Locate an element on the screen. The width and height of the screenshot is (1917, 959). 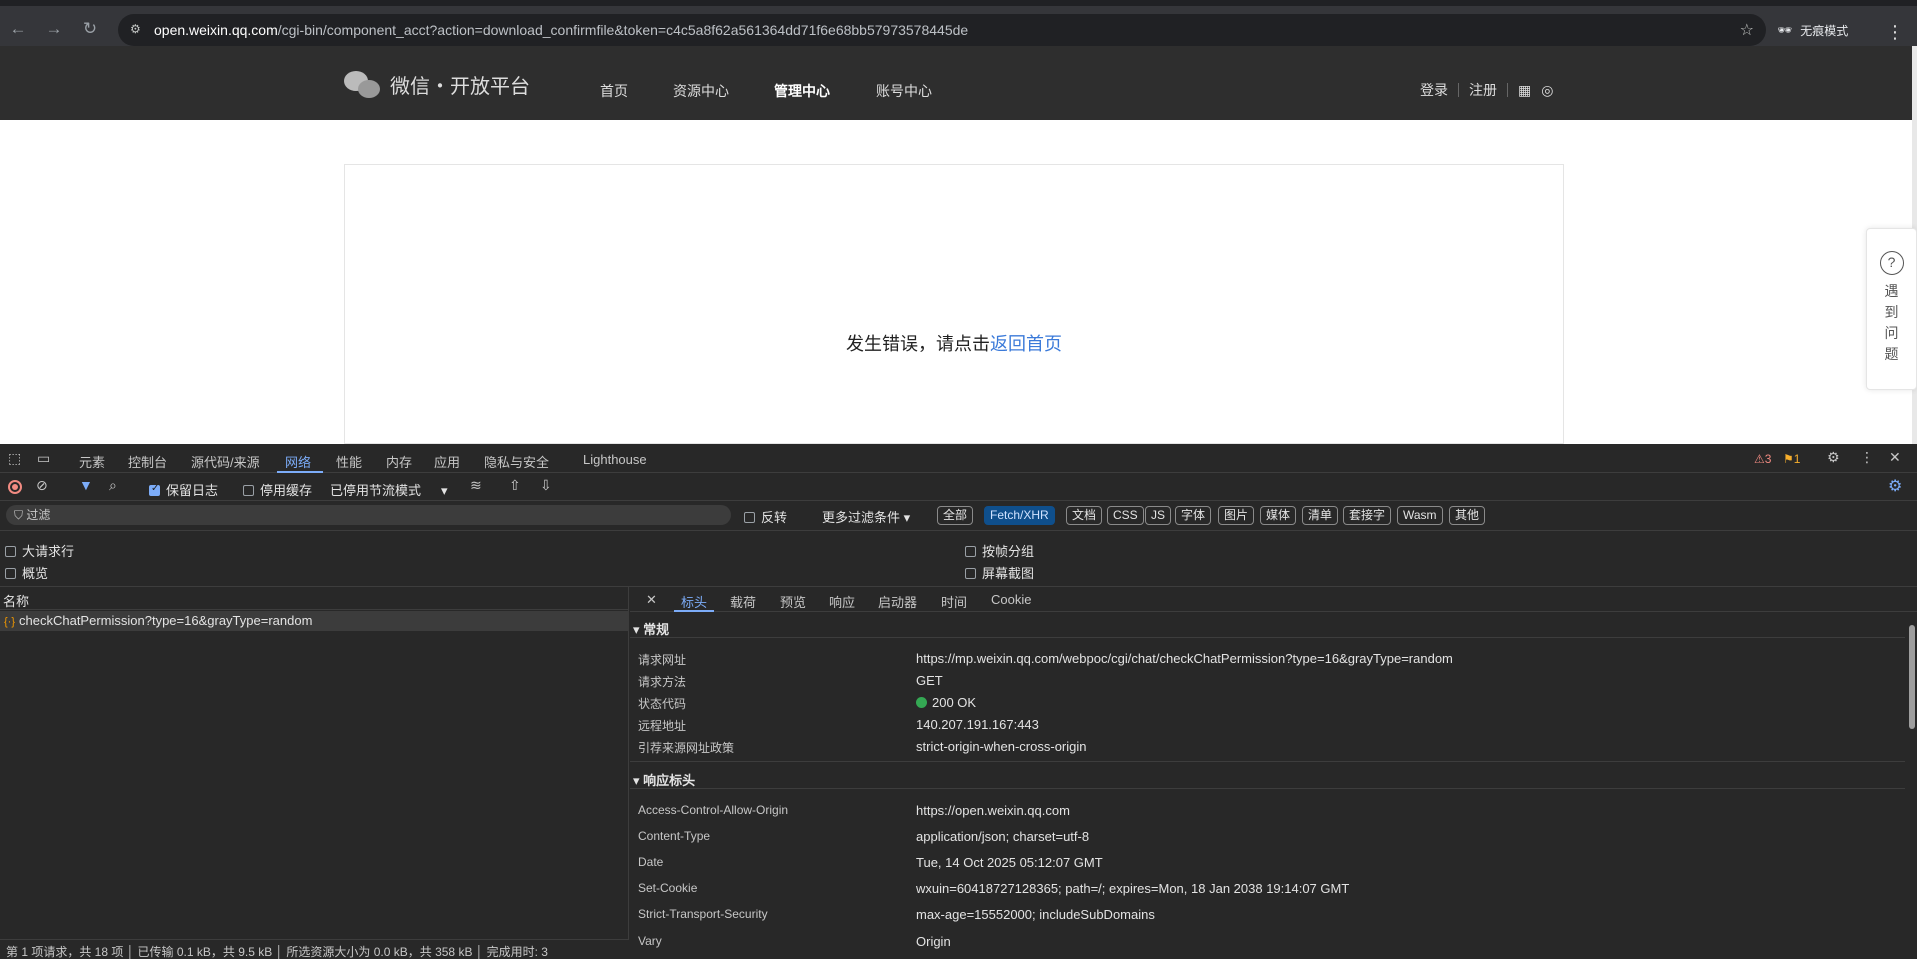
tab-payload: 载荷 is located at coordinates (743, 601).